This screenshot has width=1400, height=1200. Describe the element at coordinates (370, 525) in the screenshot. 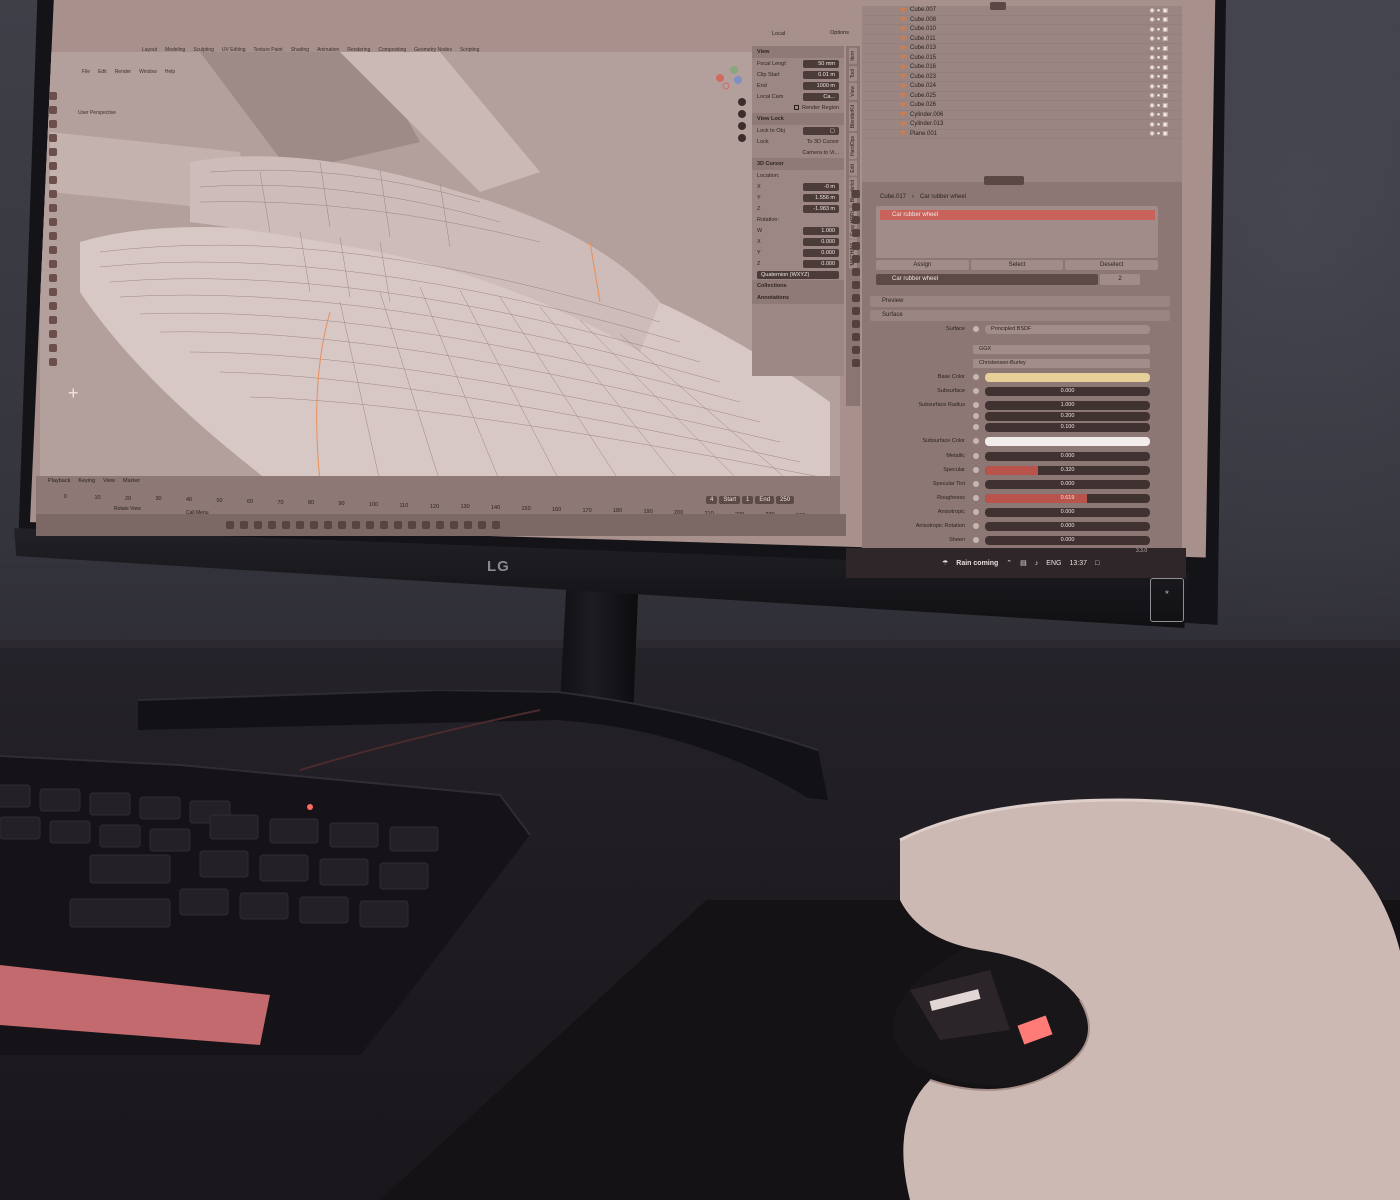

I see `settings-icon` at that location.